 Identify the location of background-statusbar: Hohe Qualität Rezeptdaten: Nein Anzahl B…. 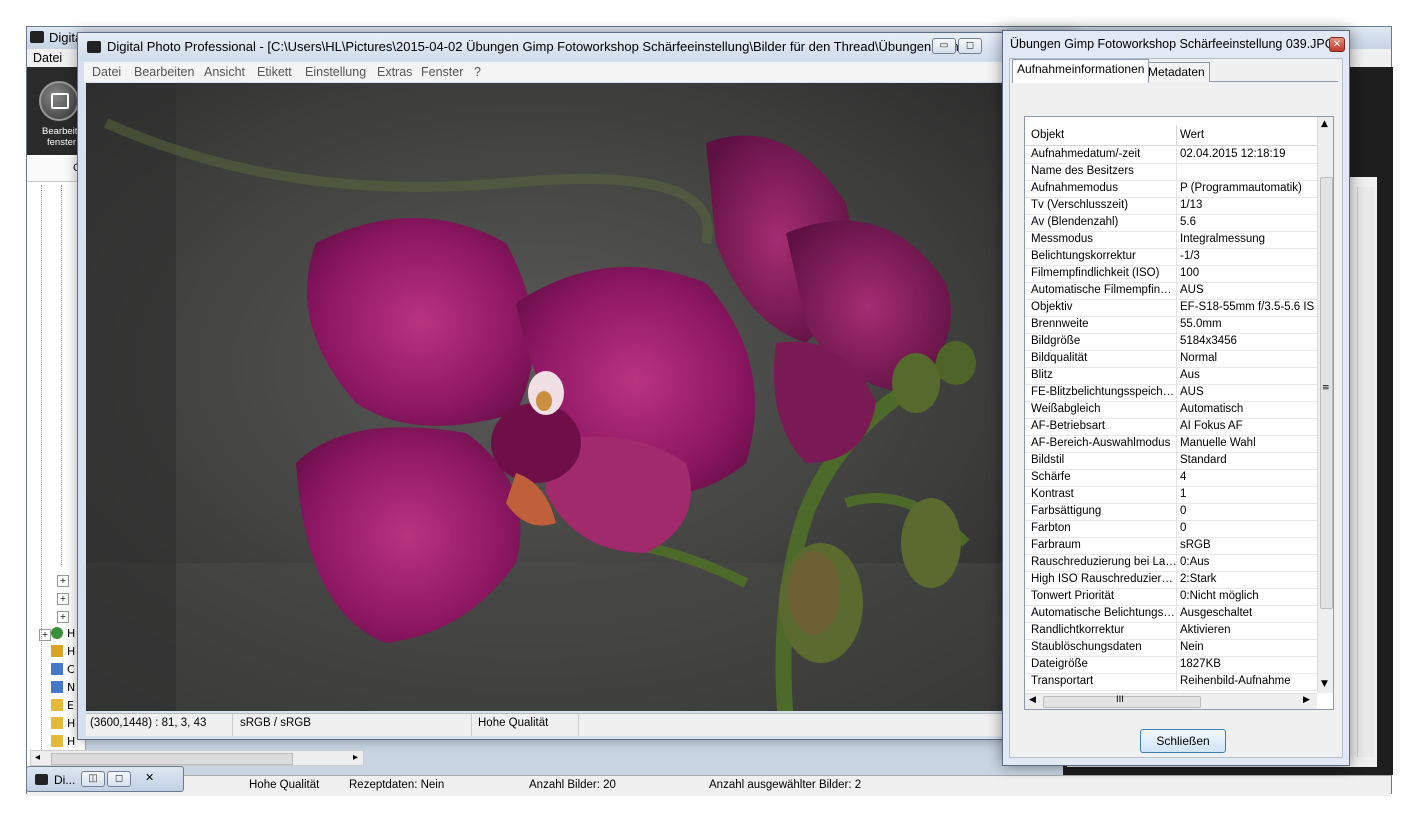
(709, 785).